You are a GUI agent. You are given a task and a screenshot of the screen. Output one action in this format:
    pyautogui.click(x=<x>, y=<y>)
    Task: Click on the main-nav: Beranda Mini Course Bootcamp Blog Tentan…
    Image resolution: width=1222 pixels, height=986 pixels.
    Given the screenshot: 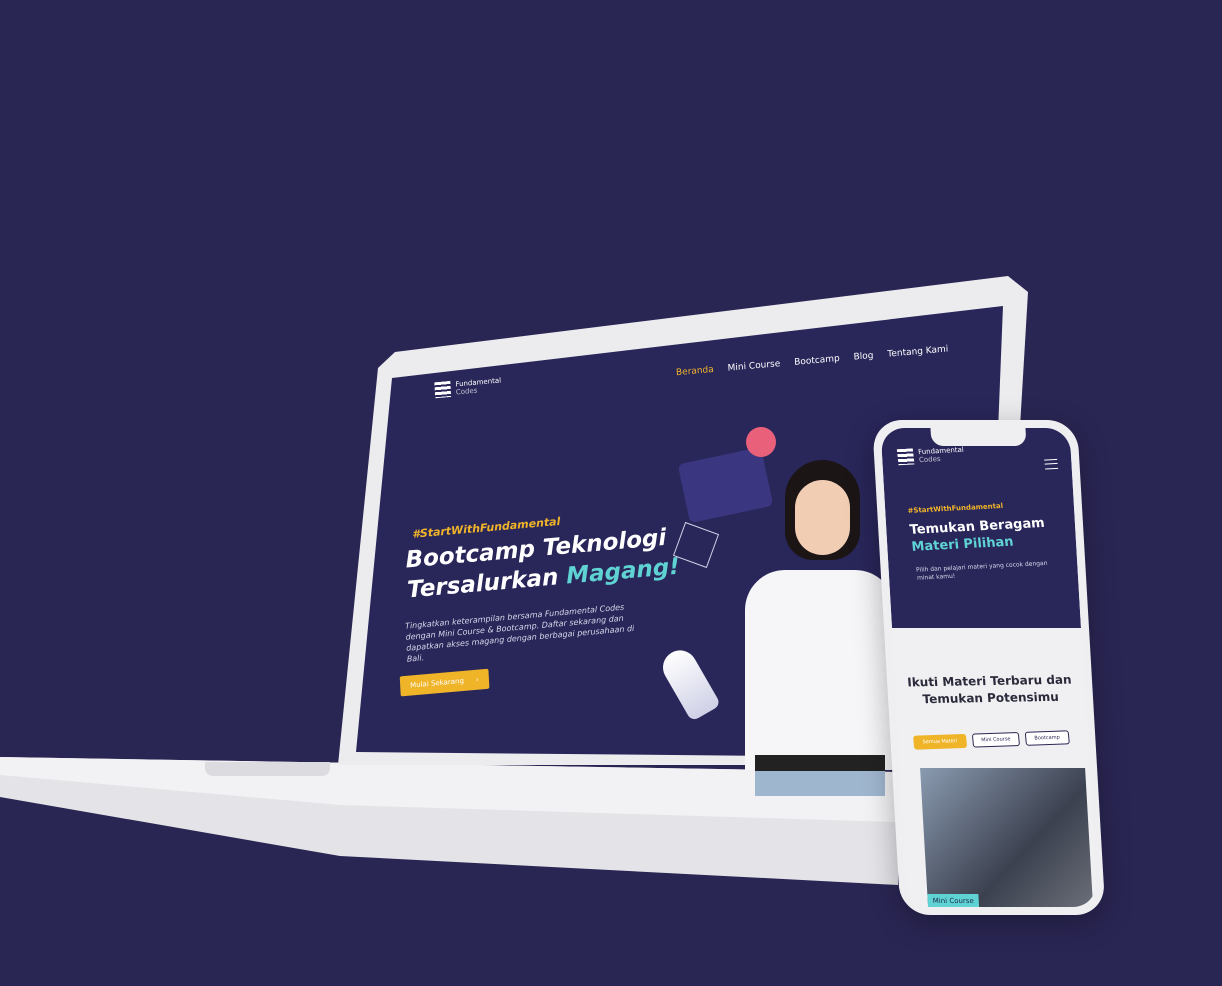 What is the action you would take?
    pyautogui.click(x=812, y=361)
    